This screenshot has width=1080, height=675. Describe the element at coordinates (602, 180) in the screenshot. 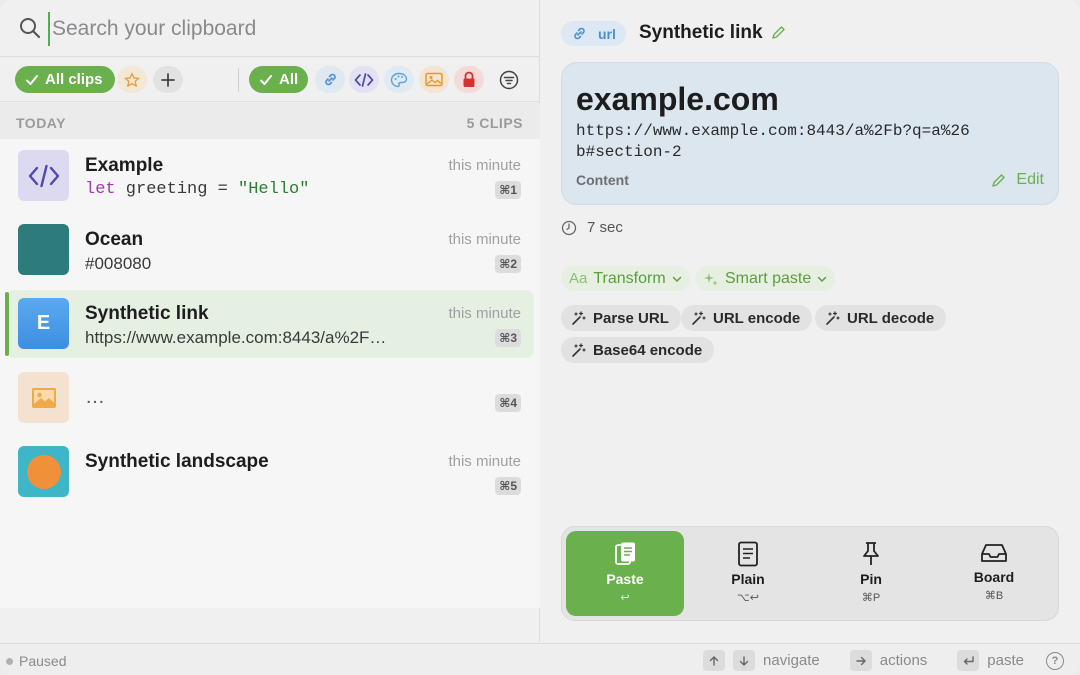

I see `content-label: Content` at that location.